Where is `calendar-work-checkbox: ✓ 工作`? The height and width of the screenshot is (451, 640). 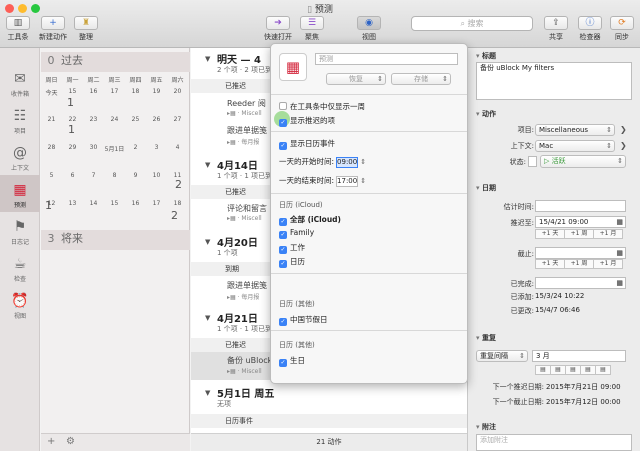 calendar-work-checkbox: ✓ 工作 is located at coordinates (292, 248).